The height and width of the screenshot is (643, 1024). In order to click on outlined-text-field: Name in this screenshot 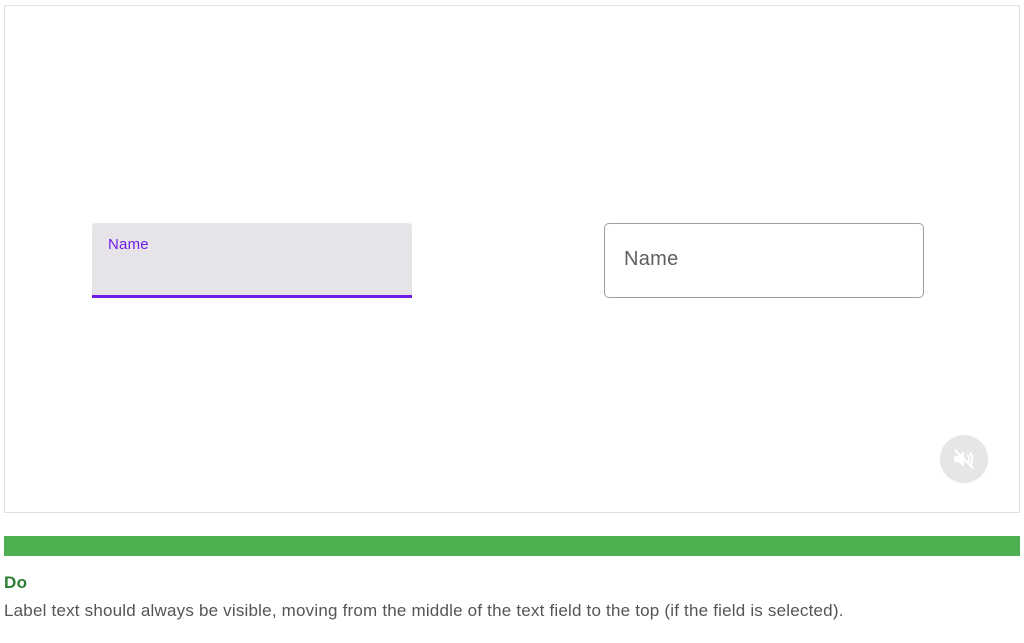, I will do `click(764, 260)`.